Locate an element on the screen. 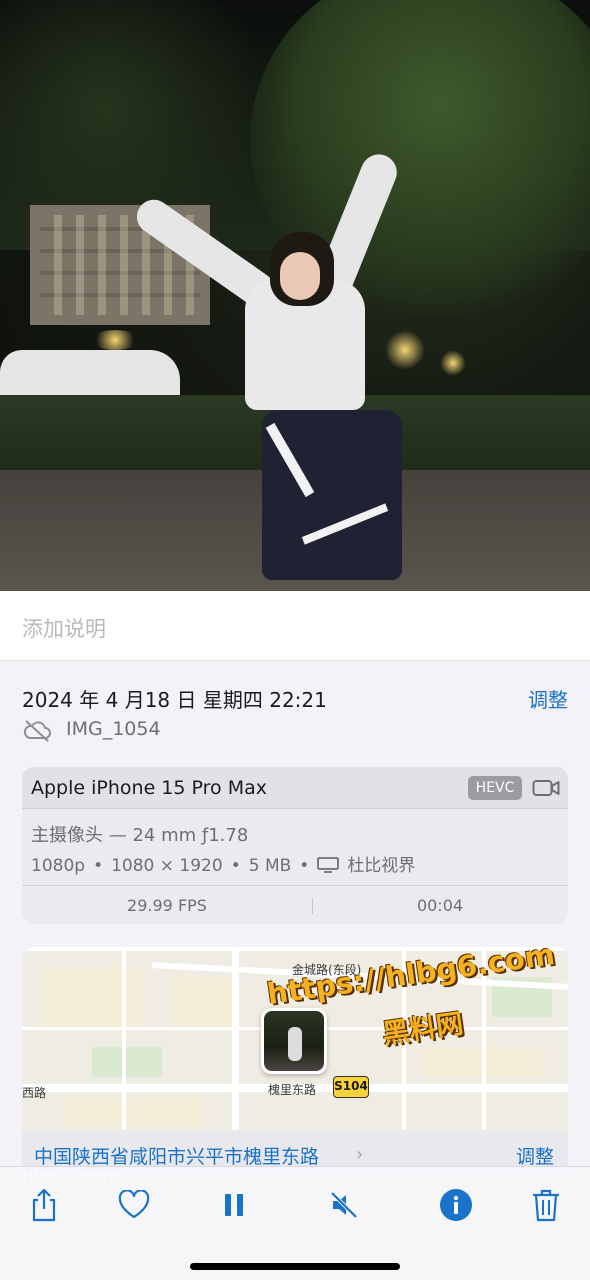 Image resolution: width=590 pixels, height=1280 pixels. mute-button is located at coordinates (344, 1205).